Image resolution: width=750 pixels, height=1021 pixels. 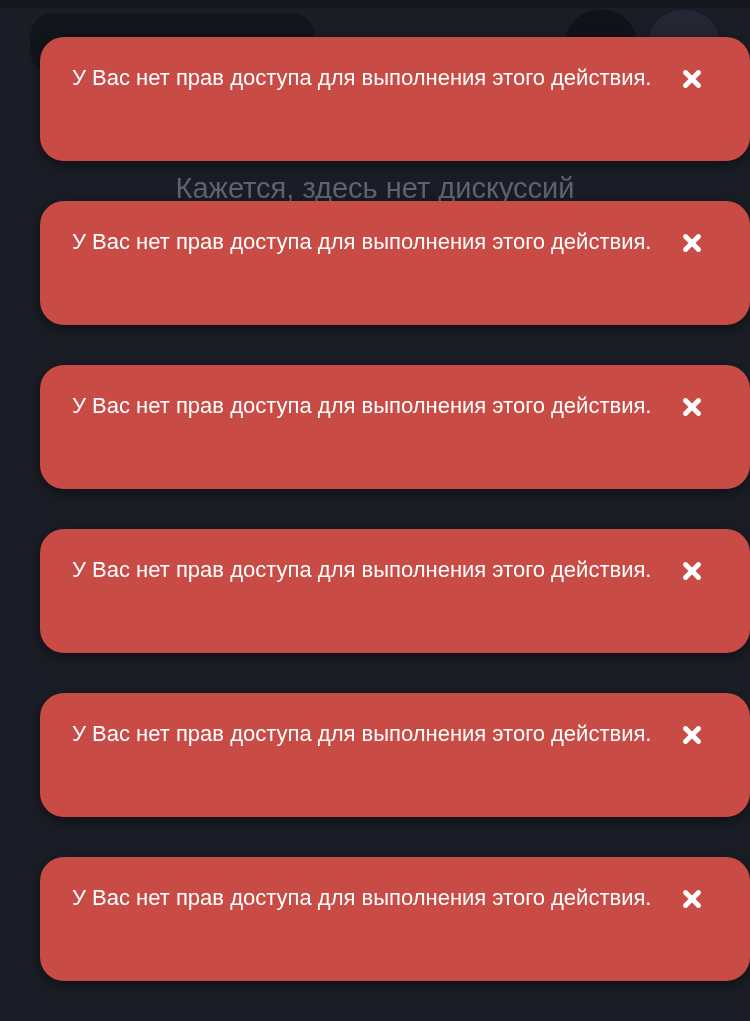 I want to click on empty-message: Кажется, здесь нет дискуссий, so click(x=375, y=188).